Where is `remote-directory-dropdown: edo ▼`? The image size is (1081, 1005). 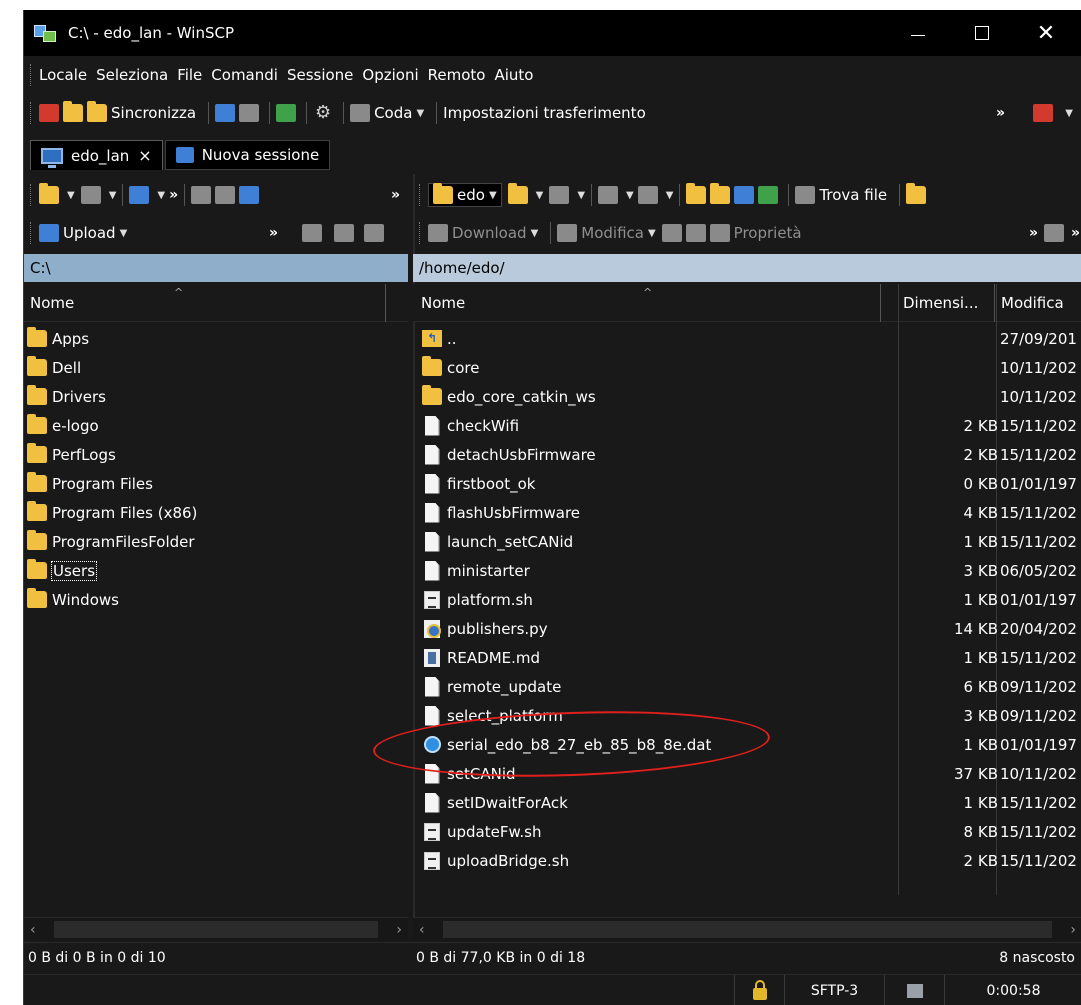
remote-directory-dropdown: edo ▼ is located at coordinates (465, 195).